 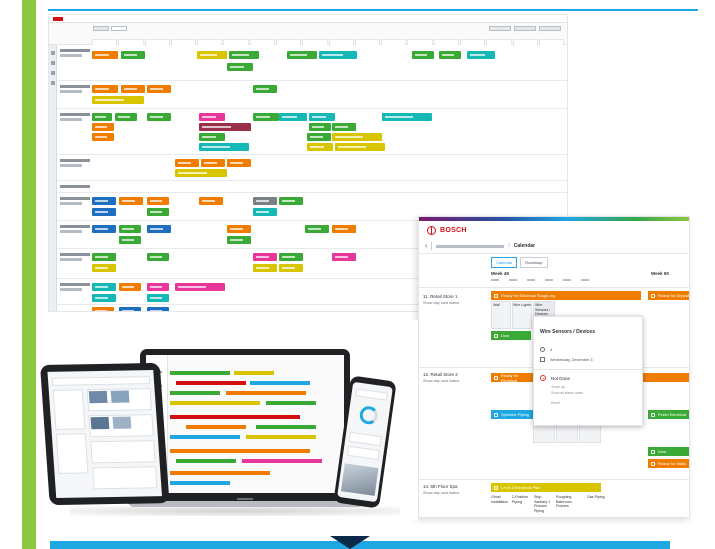 What do you see at coordinates (525, 28) in the screenshot?
I see `view-button` at bounding box center [525, 28].